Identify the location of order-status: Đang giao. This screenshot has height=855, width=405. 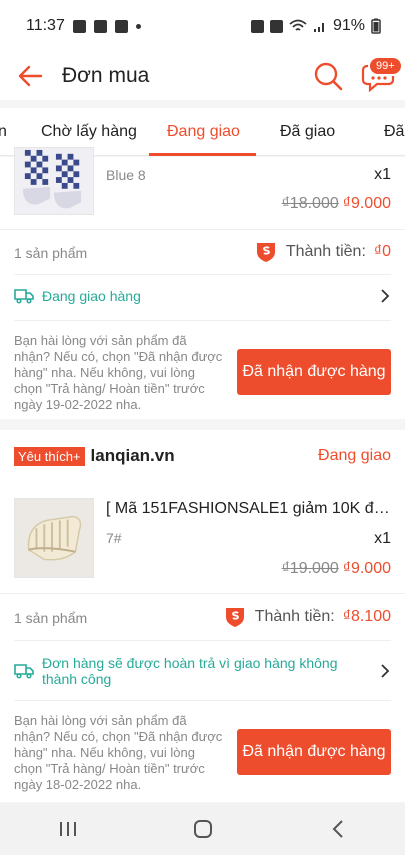
(354, 455).